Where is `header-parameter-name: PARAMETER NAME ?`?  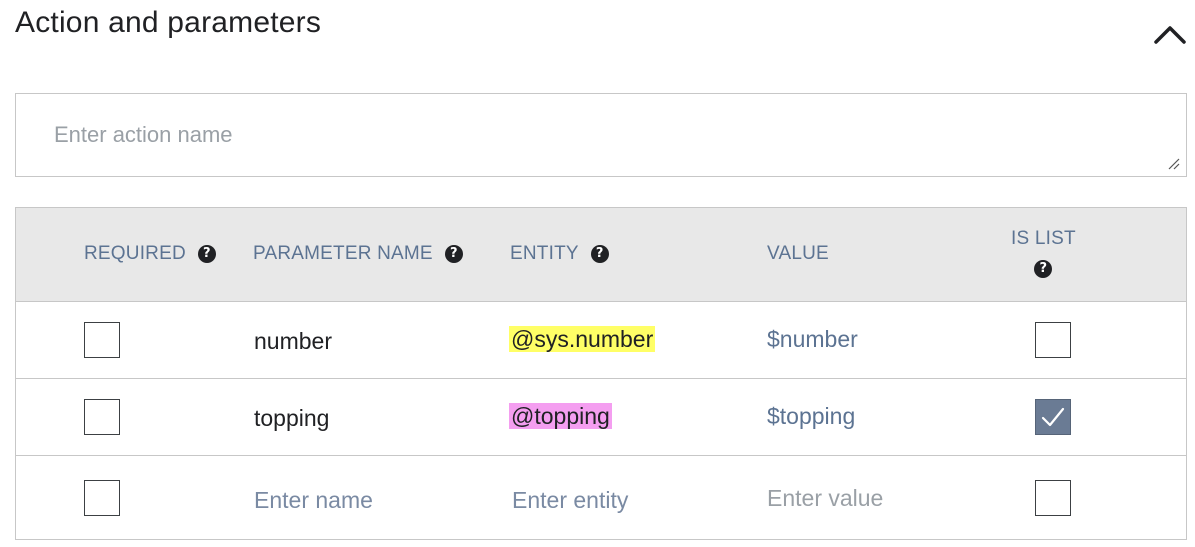
header-parameter-name: PARAMETER NAME ? is located at coordinates (358, 254).